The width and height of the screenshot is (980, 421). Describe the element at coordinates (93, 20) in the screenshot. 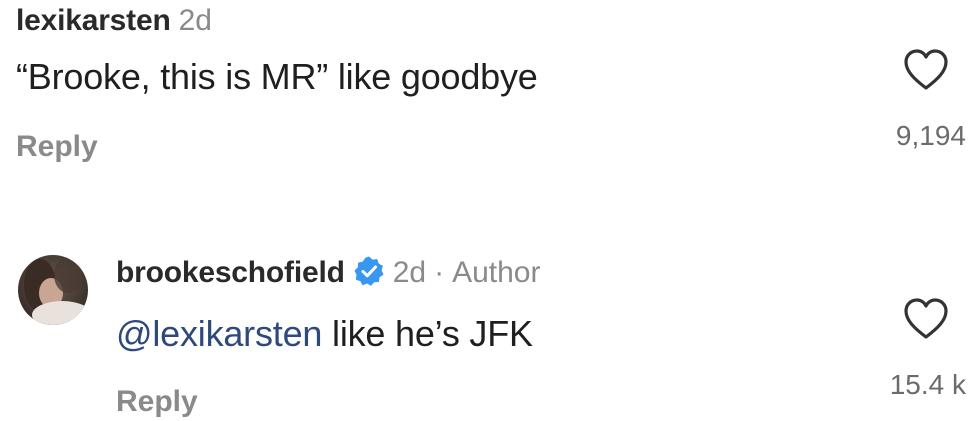

I see `comment-username: lexikarsten` at that location.